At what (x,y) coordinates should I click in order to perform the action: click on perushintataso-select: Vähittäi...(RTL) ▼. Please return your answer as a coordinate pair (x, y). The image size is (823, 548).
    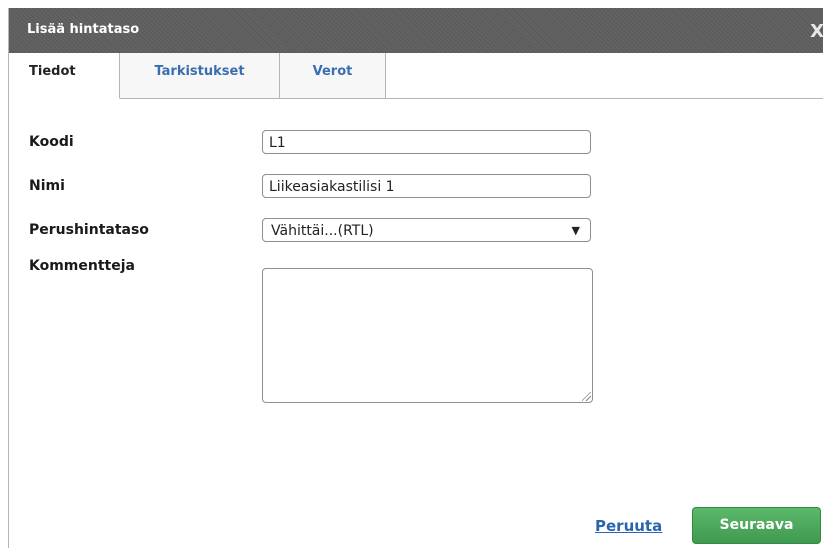
    Looking at the image, I should click on (426, 230).